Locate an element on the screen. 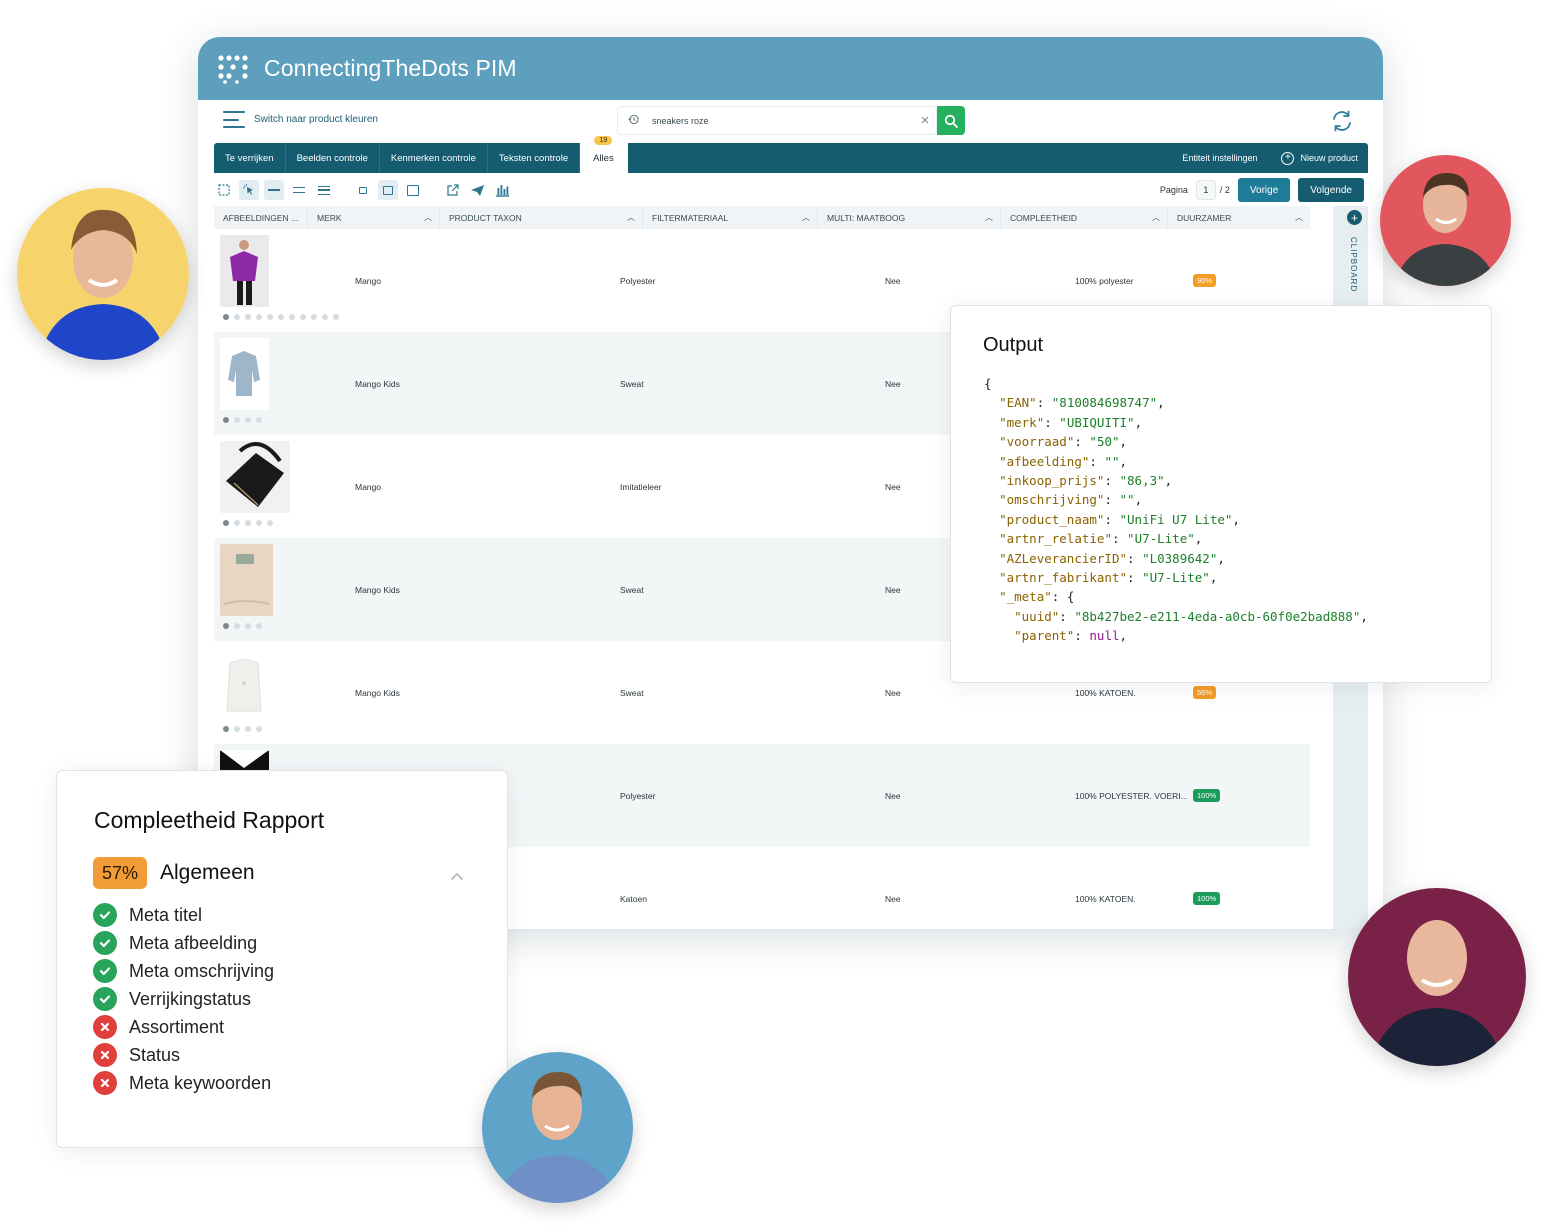  tab-actions: Entiteit instellingen + Nieuw product is located at coordinates (1275, 158).